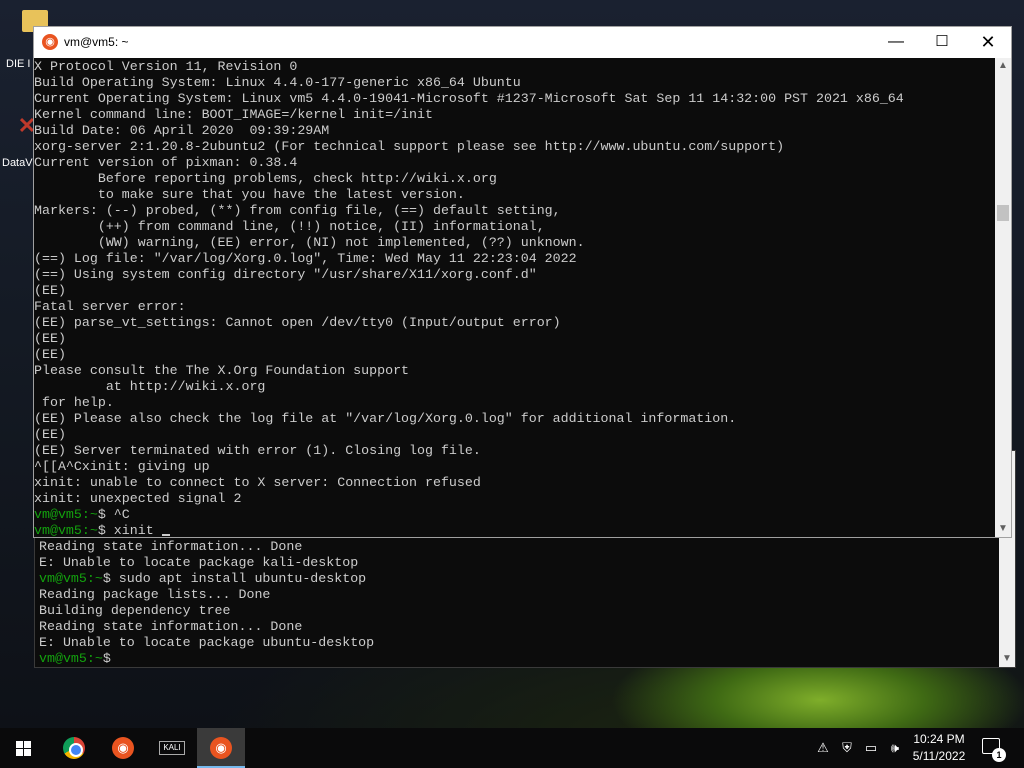 The image size is (1024, 768). Describe the element at coordinates (171, 546) in the screenshot. I see `terminal-line-text: Reading state information... Done` at that location.